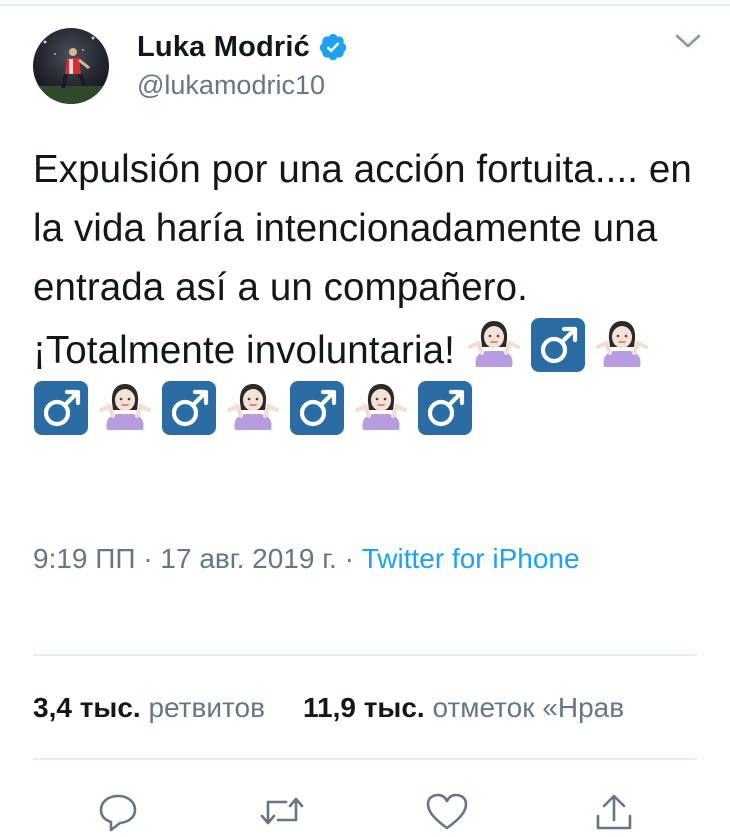 The image size is (730, 837). What do you see at coordinates (84, 558) in the screenshot?
I see `tweet-time: 9:19 ПП` at bounding box center [84, 558].